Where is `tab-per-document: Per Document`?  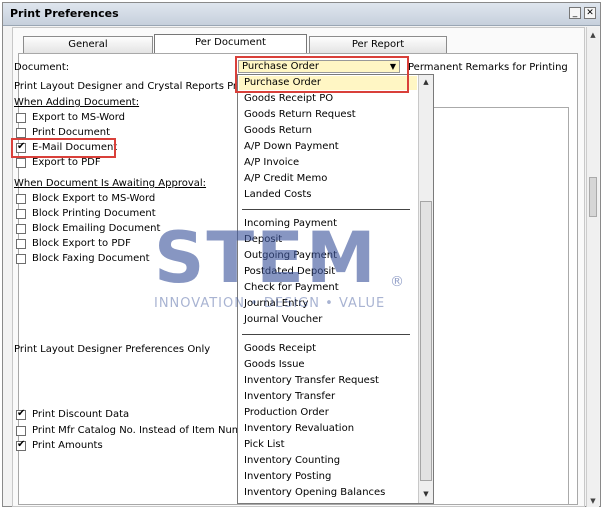 tab-per-document: Per Document is located at coordinates (230, 44).